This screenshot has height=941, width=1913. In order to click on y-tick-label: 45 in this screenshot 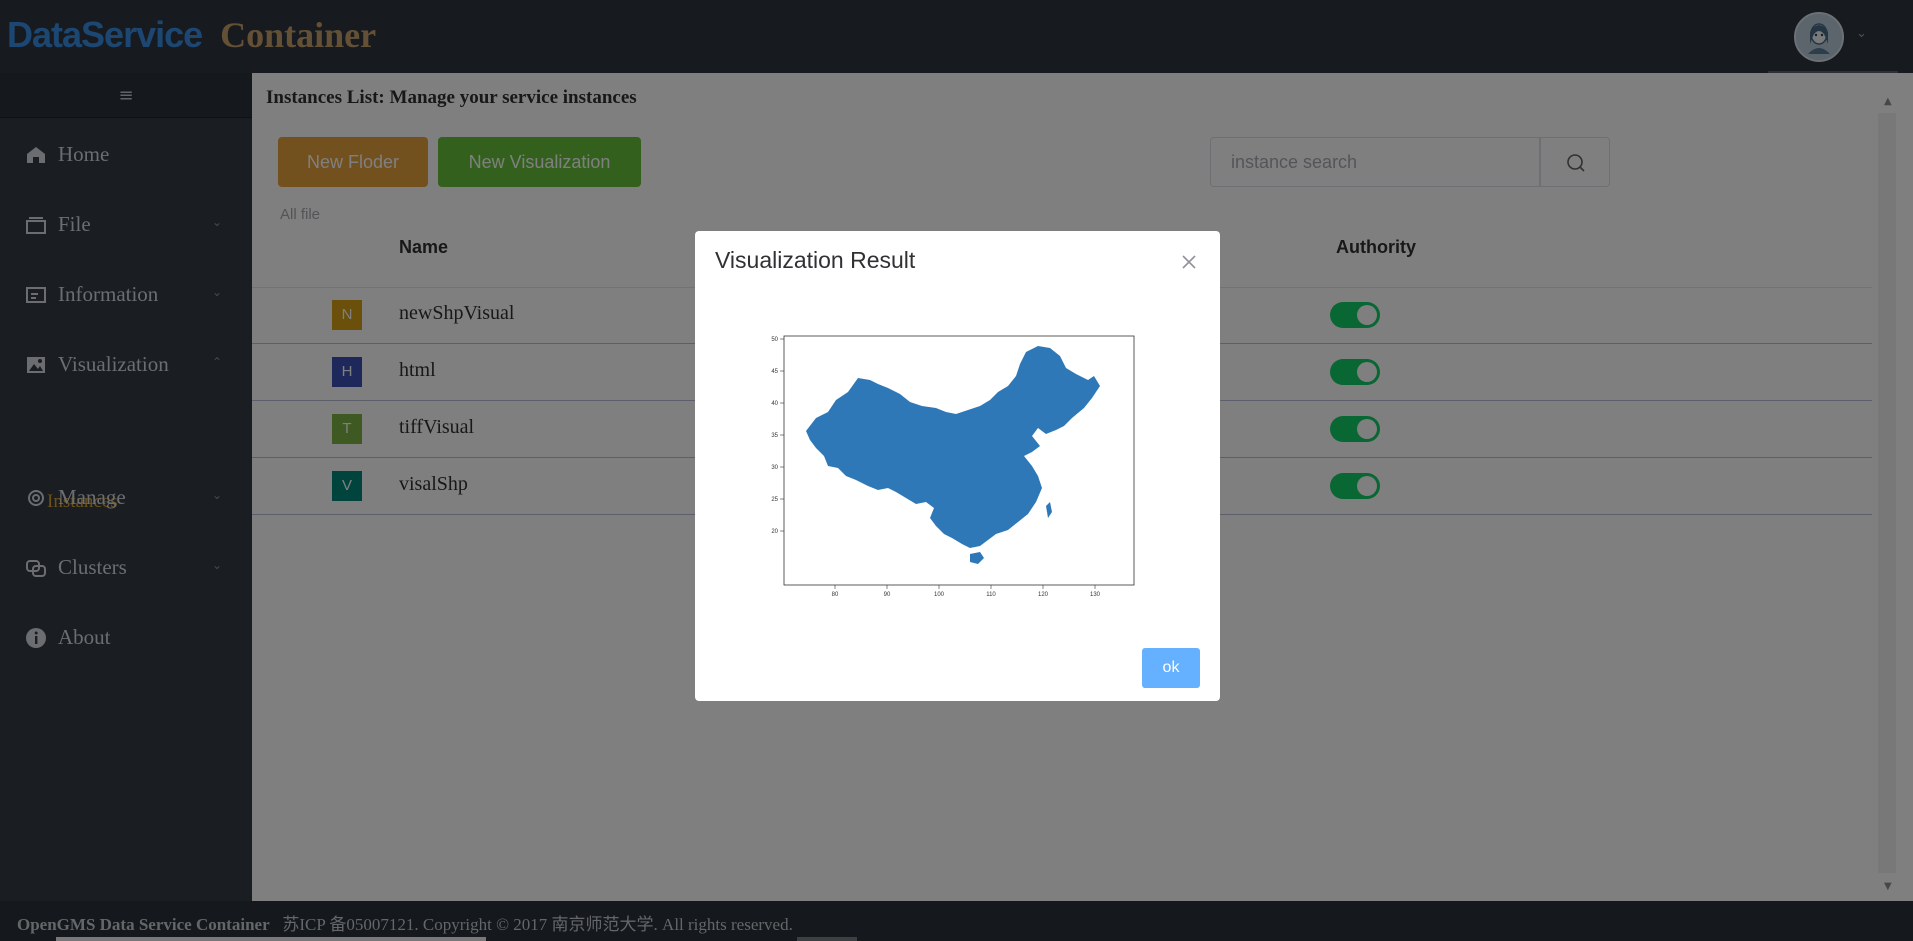, I will do `click(774, 372)`.